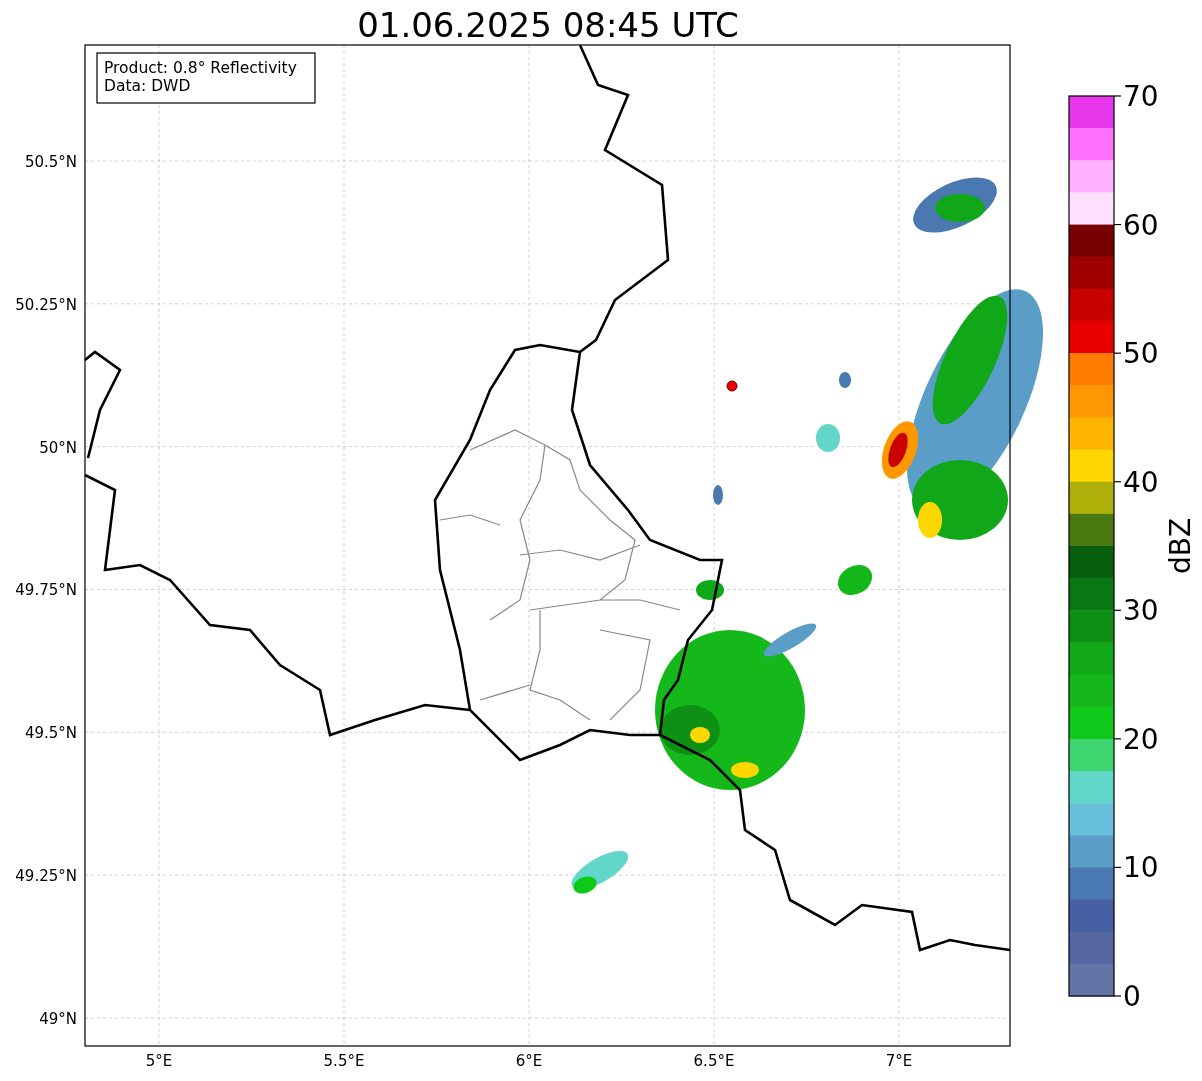 This screenshot has width=1202, height=1081. What do you see at coordinates (1132, 996) in the screenshot?
I see `colorbar-tick-label: 0` at bounding box center [1132, 996].